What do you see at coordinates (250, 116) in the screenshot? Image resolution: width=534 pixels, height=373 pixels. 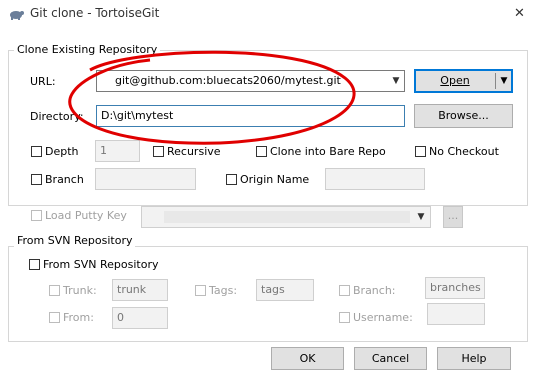 I see `directory-input: D:\git\mytest` at bounding box center [250, 116].